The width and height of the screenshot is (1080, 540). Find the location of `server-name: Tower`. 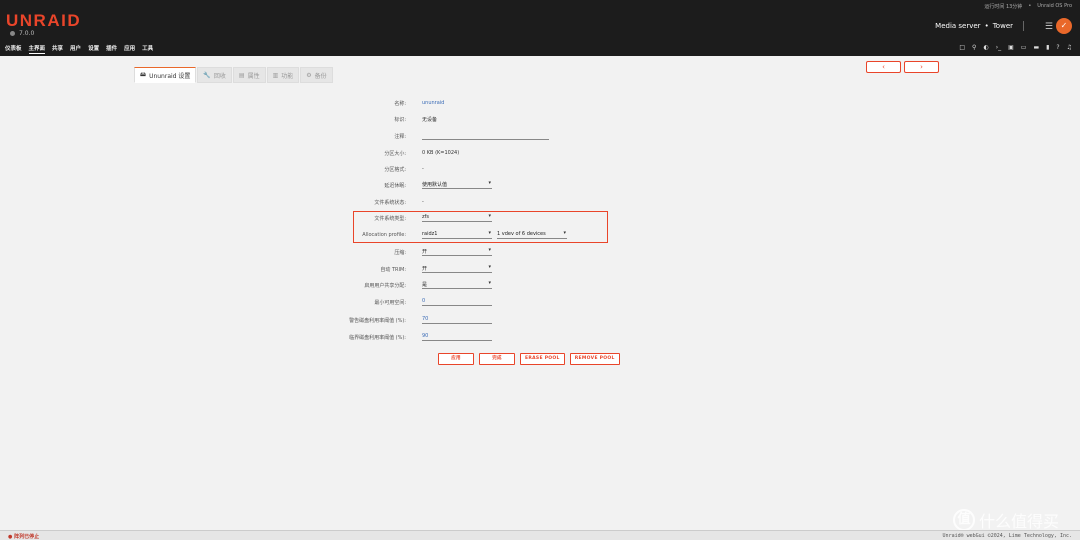

server-name: Tower is located at coordinates (1002, 26).